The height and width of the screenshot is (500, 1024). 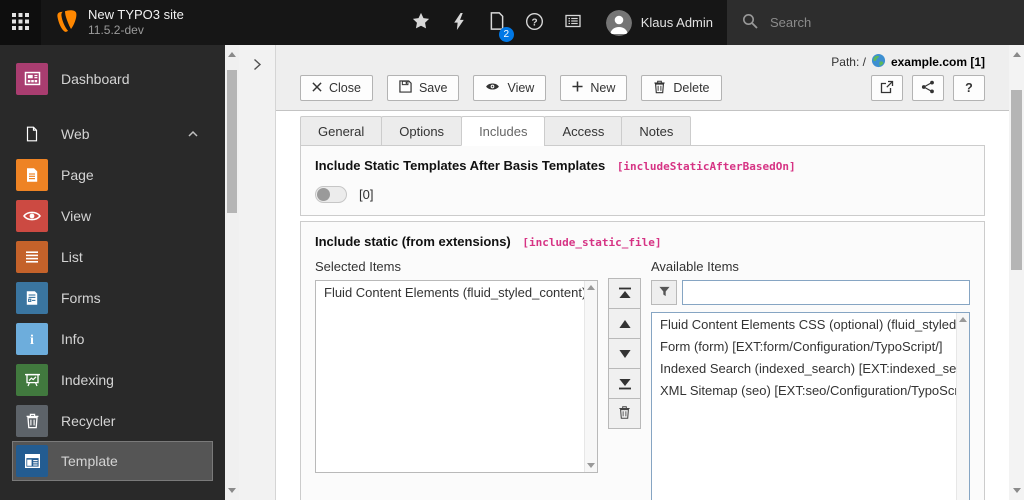 I want to click on user-menu: Klaus Admin, so click(x=659, y=22).